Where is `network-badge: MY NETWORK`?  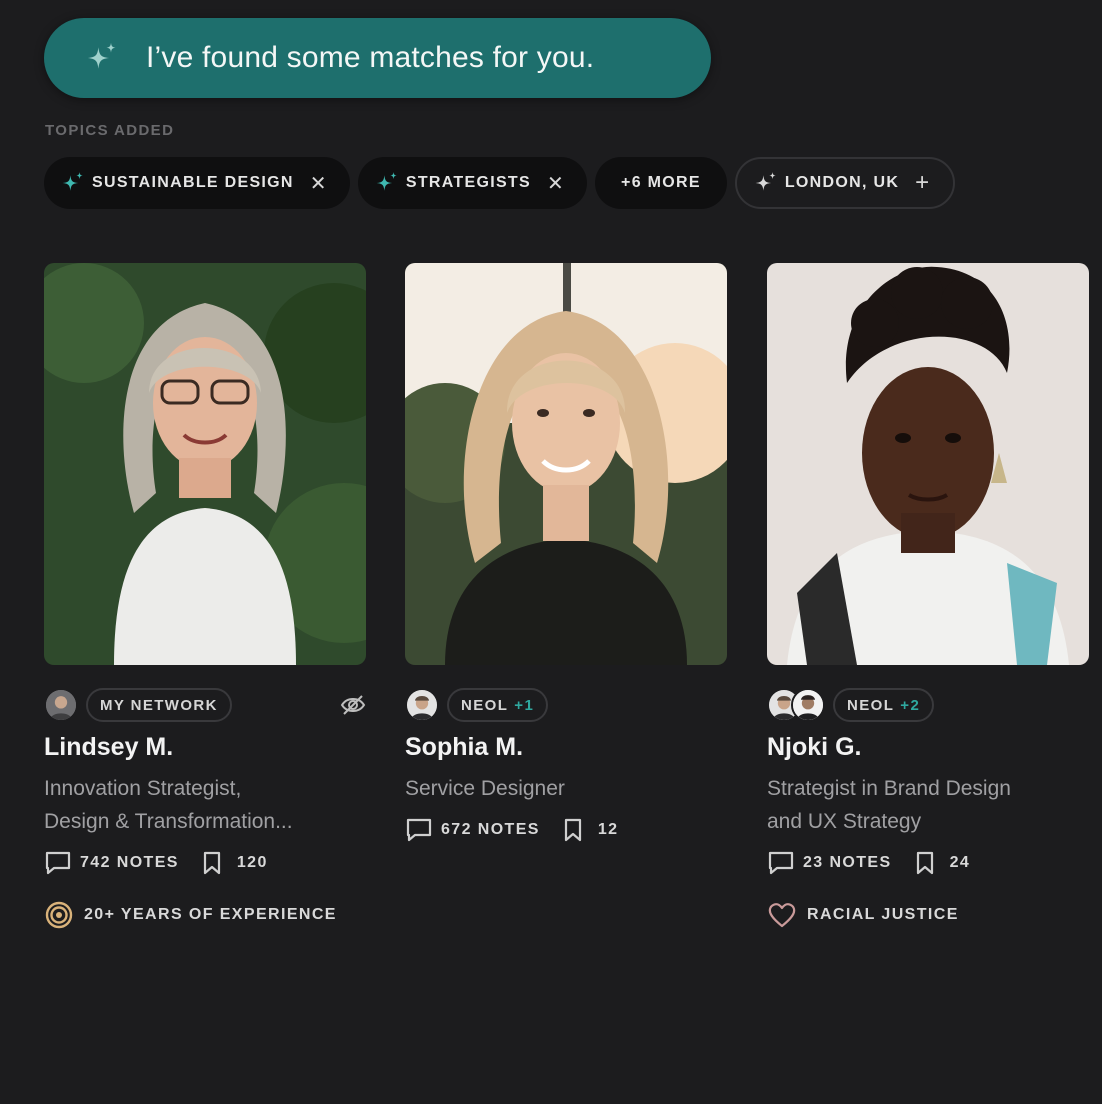 network-badge: MY NETWORK is located at coordinates (159, 705).